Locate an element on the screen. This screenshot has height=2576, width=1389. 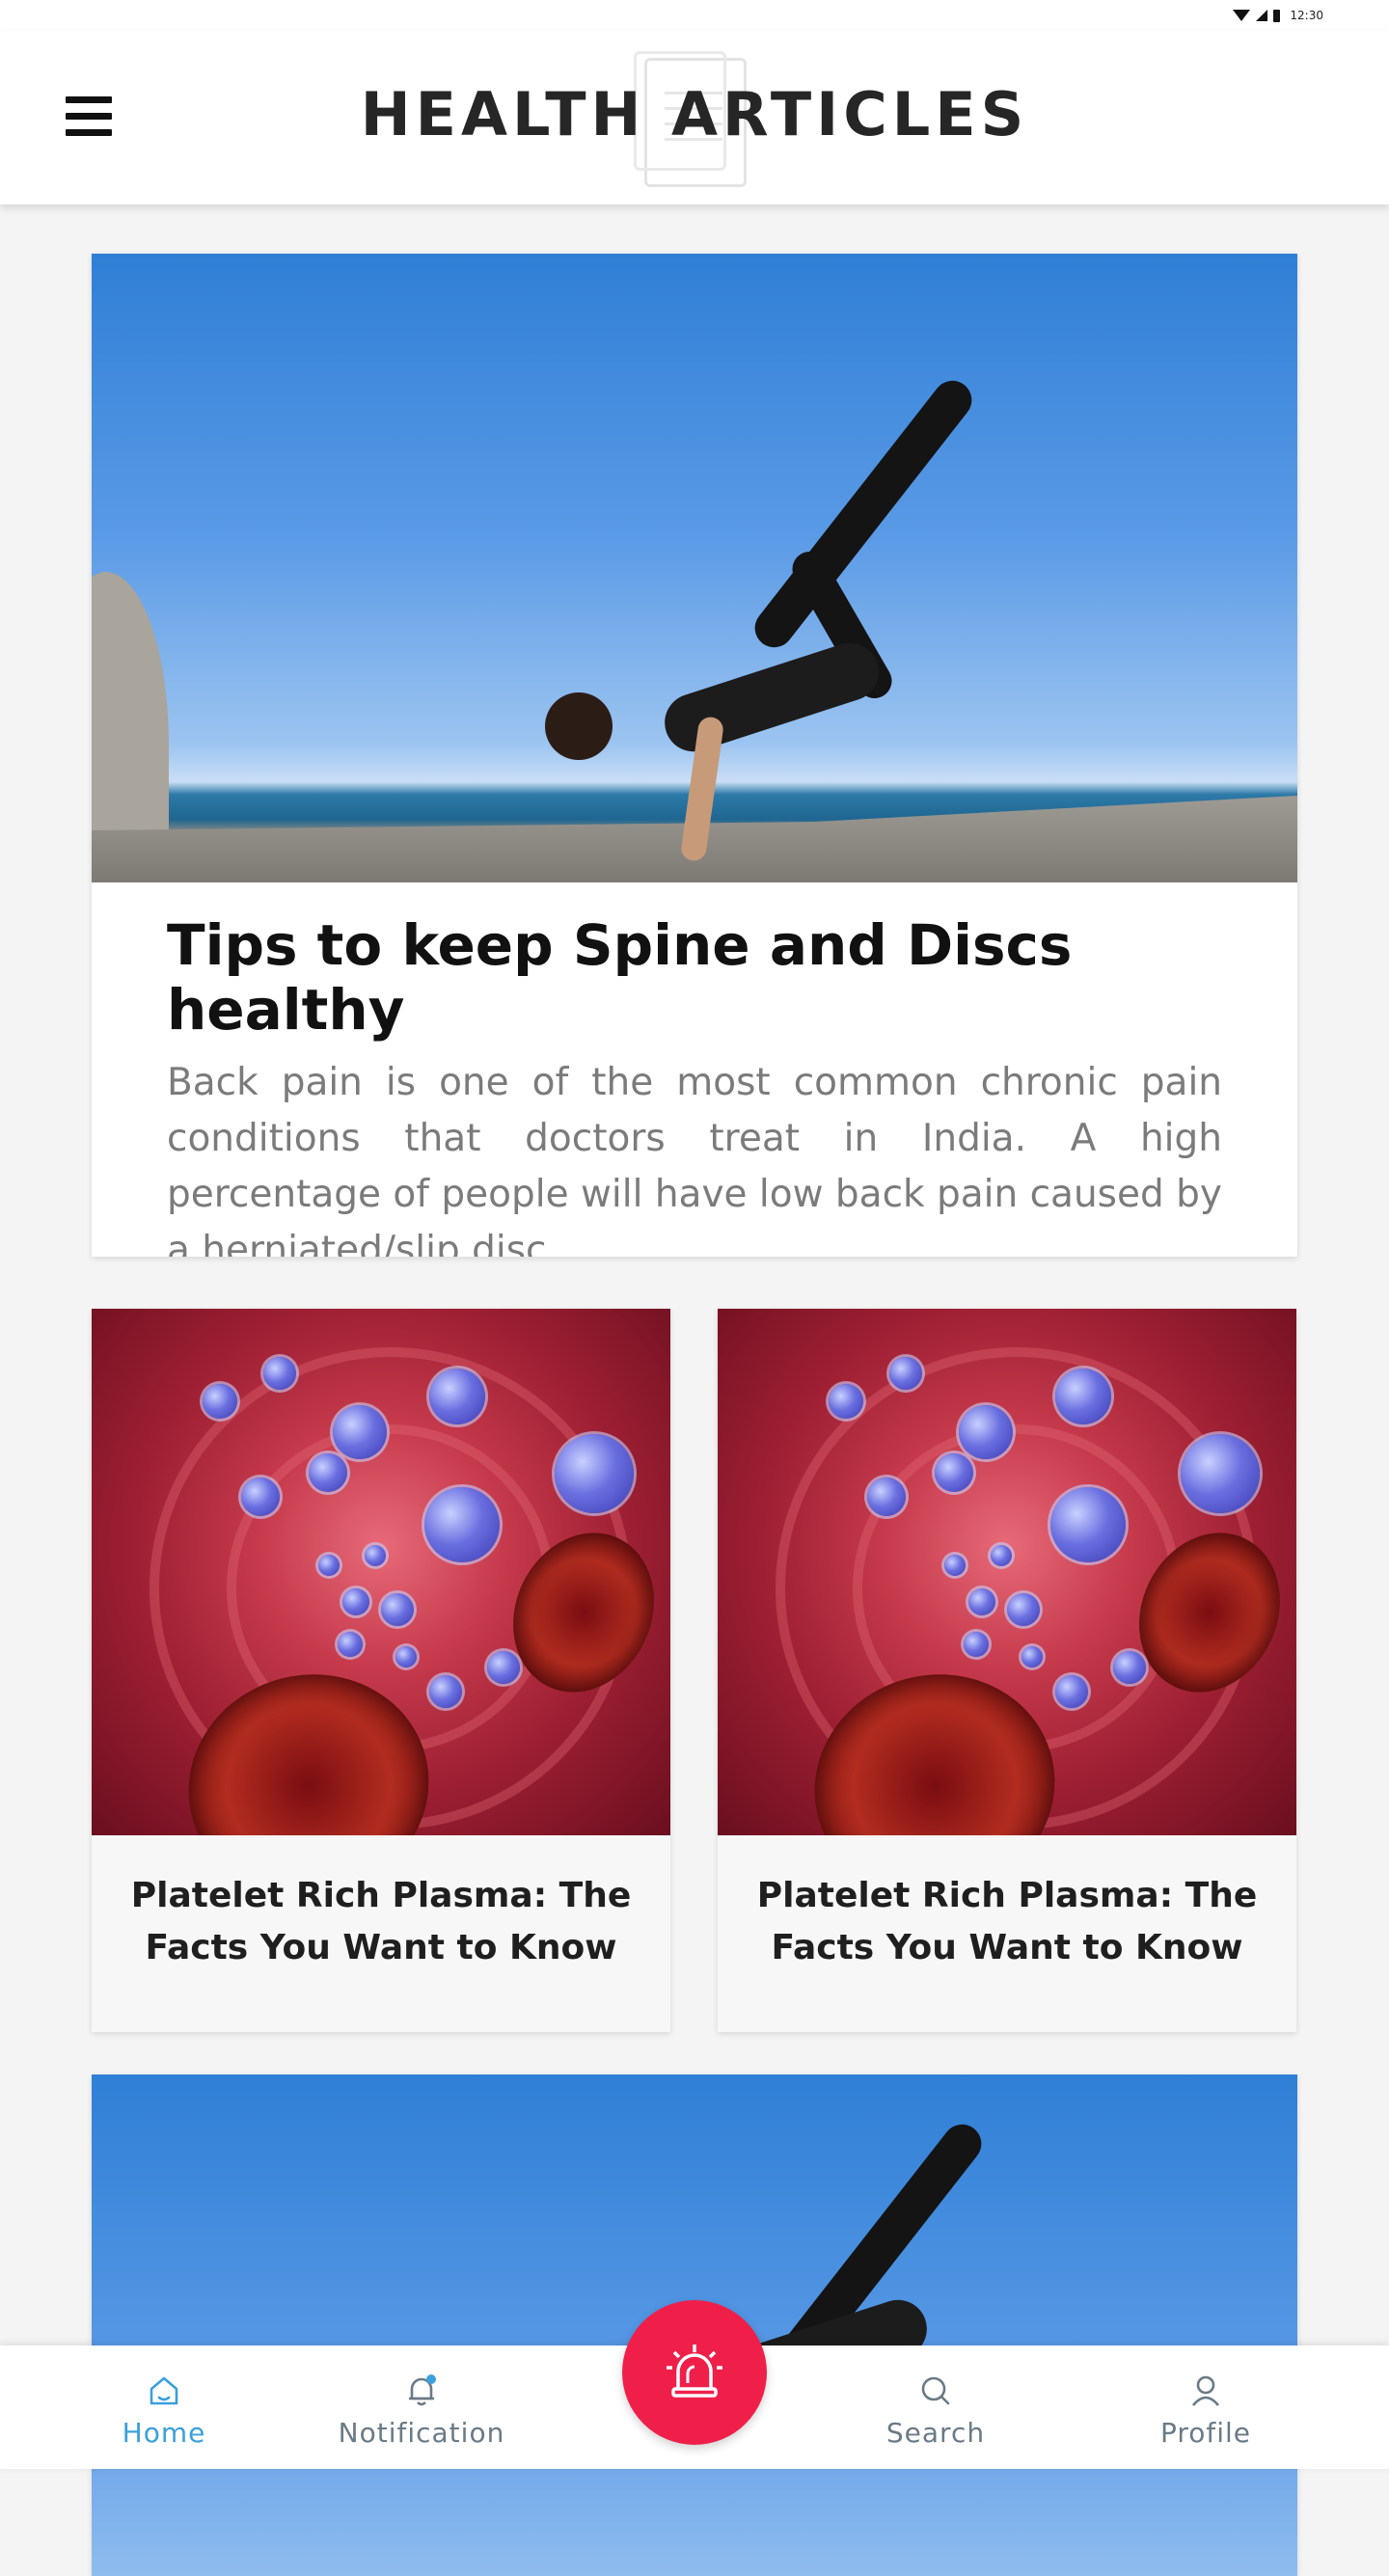
home-icon is located at coordinates (164, 2390).